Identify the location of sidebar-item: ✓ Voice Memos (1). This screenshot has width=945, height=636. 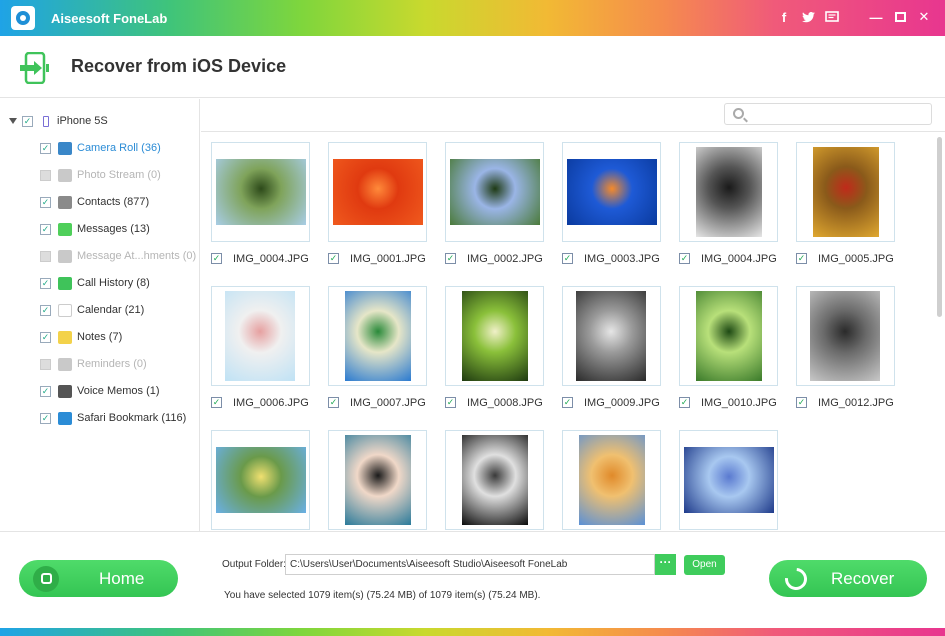
(100, 391).